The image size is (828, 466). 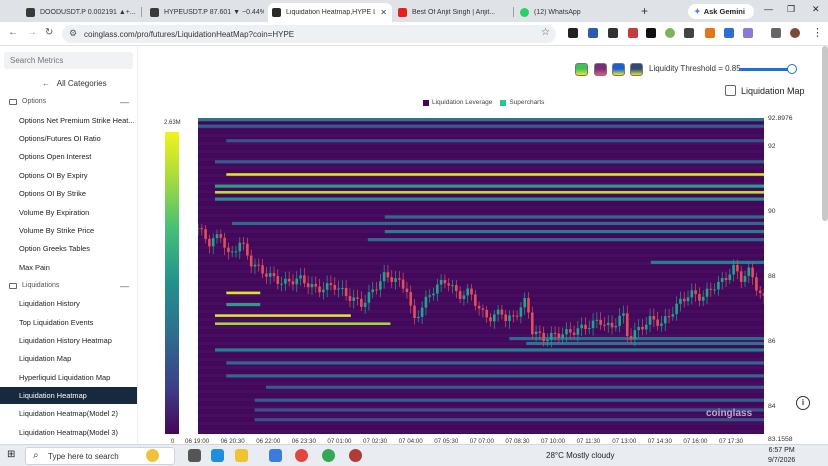 What do you see at coordinates (68, 138) in the screenshot?
I see `sidebar-item: Options/Futures OI Ratio` at bounding box center [68, 138].